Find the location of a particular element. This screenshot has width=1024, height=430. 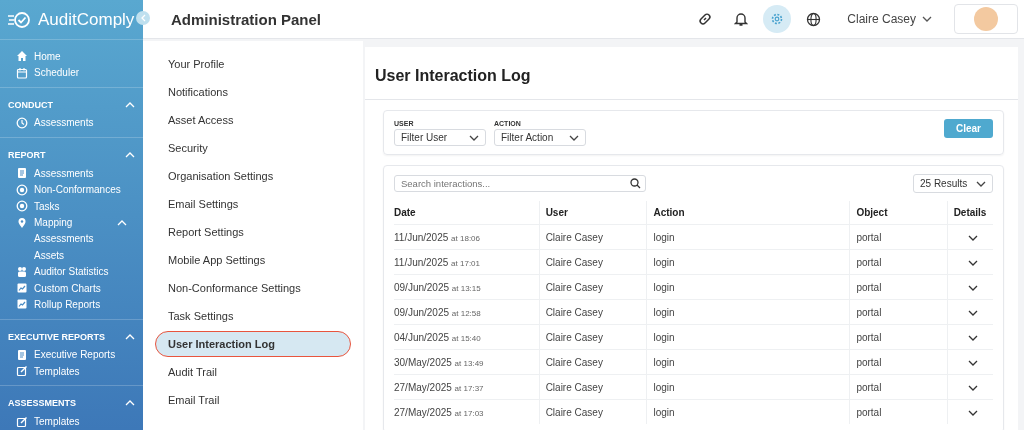

settings-icon is located at coordinates (777, 19).